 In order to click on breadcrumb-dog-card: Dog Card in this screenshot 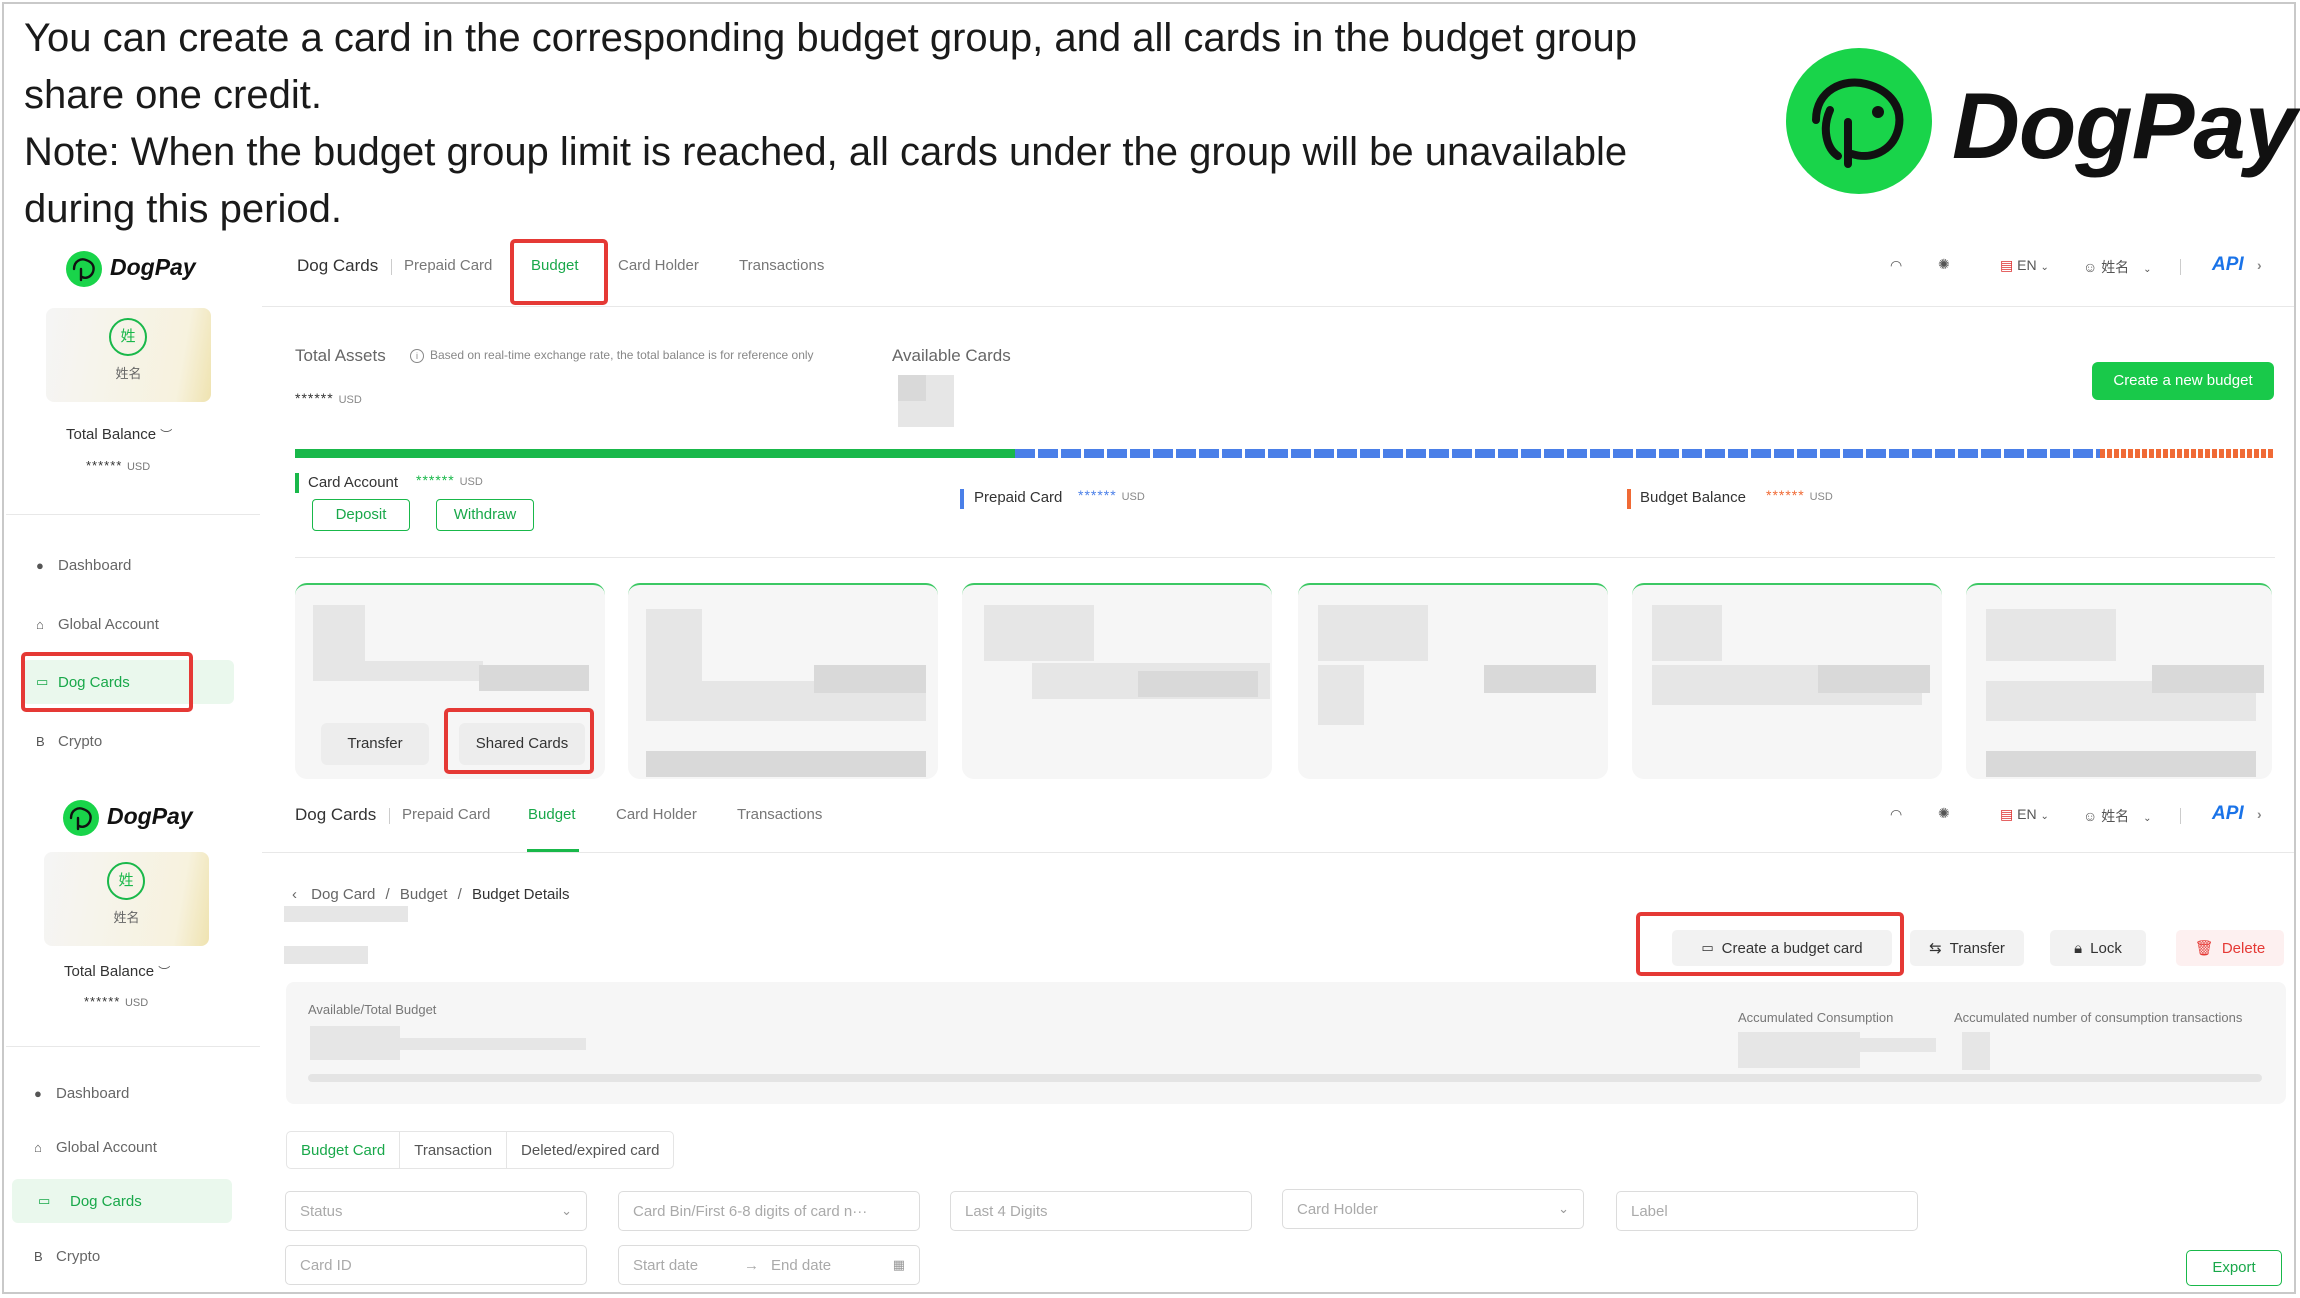, I will do `click(343, 894)`.